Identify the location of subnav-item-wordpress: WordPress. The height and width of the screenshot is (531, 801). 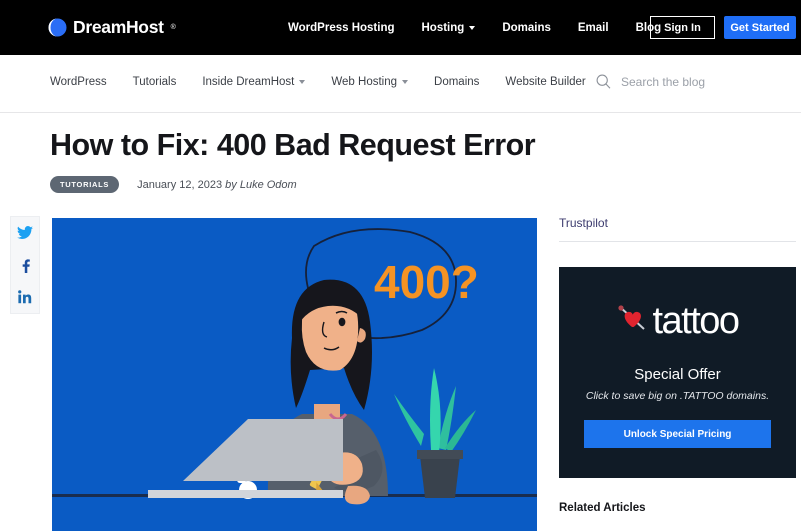
(78, 82).